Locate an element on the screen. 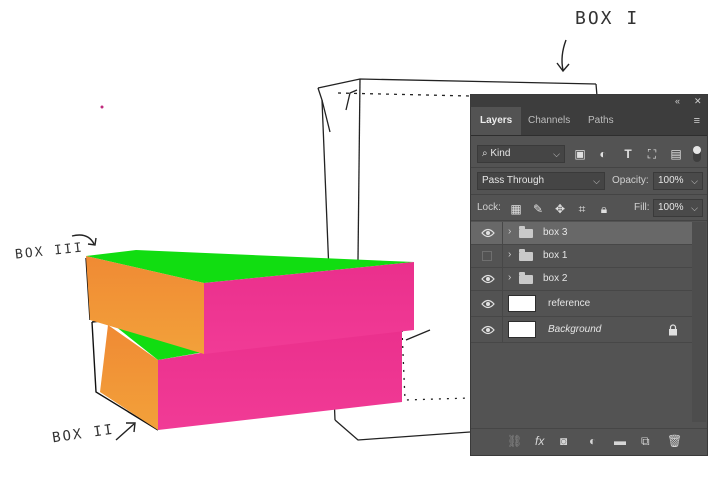 This screenshot has height=483, width=725. new-layer-icon: ⧉ is located at coordinates (645, 441).